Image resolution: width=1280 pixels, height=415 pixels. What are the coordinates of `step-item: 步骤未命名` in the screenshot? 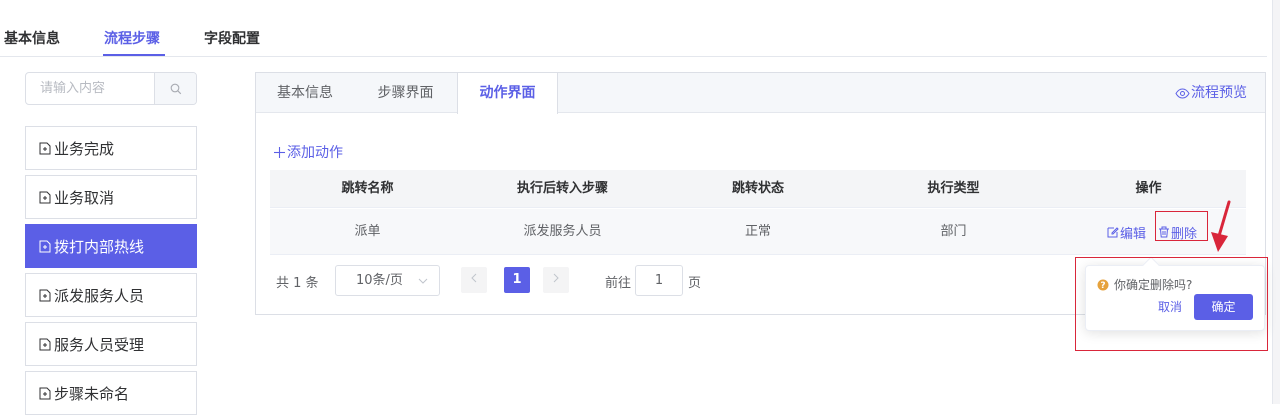 It's located at (111, 393).